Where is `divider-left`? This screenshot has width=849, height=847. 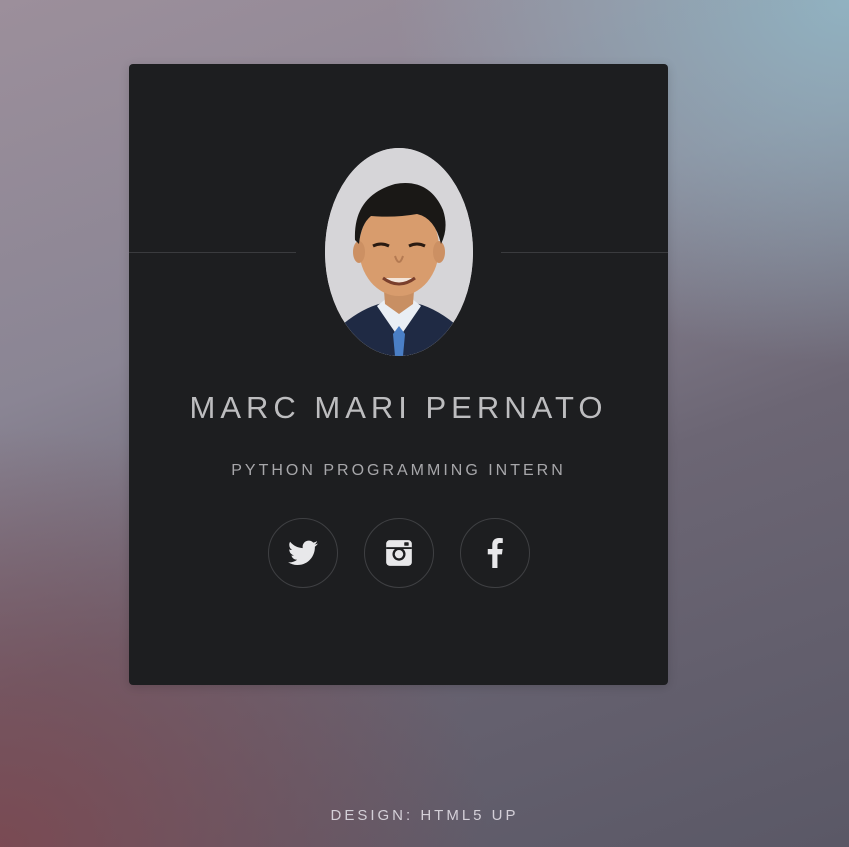
divider-left is located at coordinates (212, 252).